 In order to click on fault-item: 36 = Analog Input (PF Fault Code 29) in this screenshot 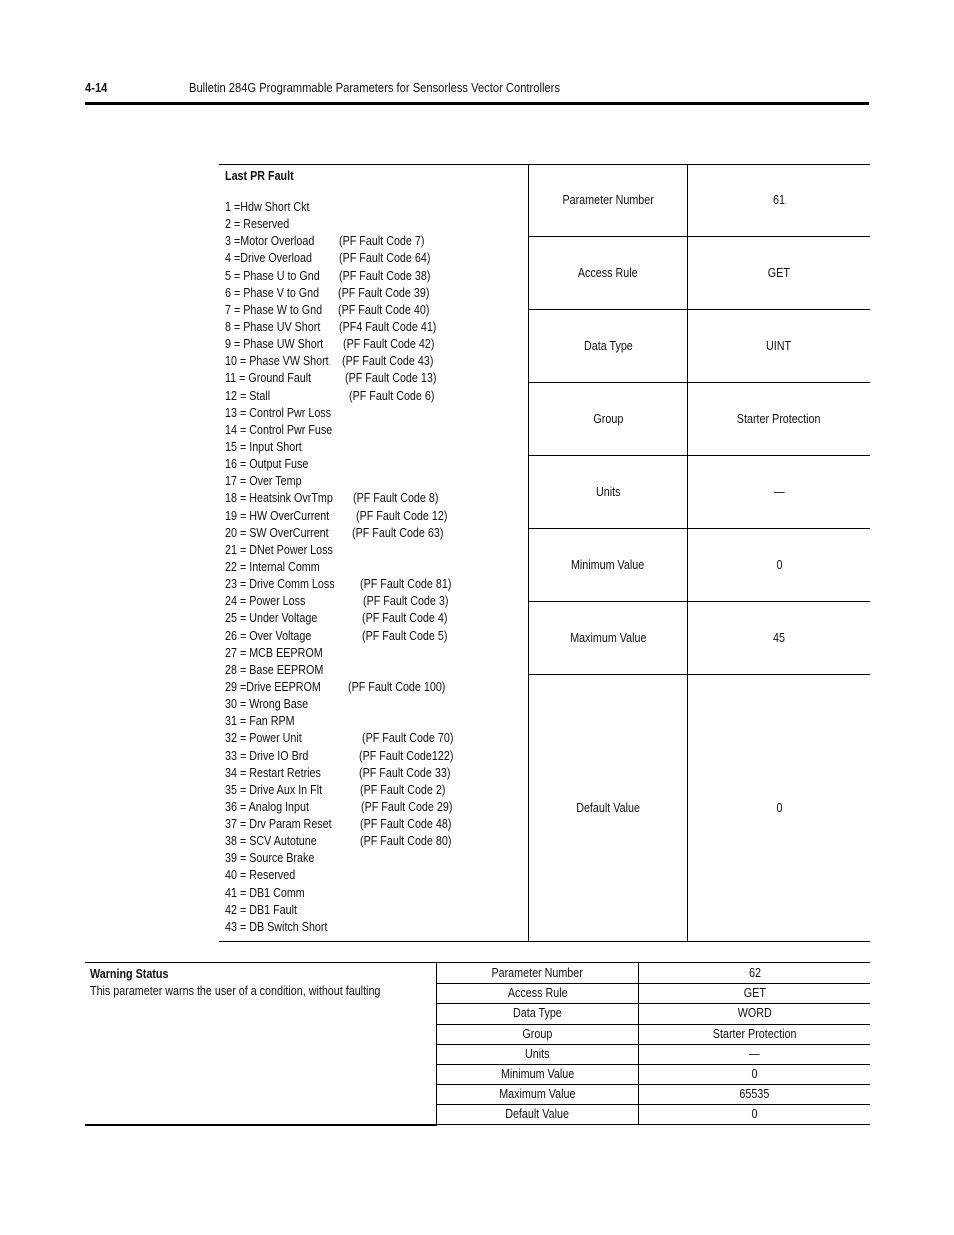, I will do `click(375, 807)`.